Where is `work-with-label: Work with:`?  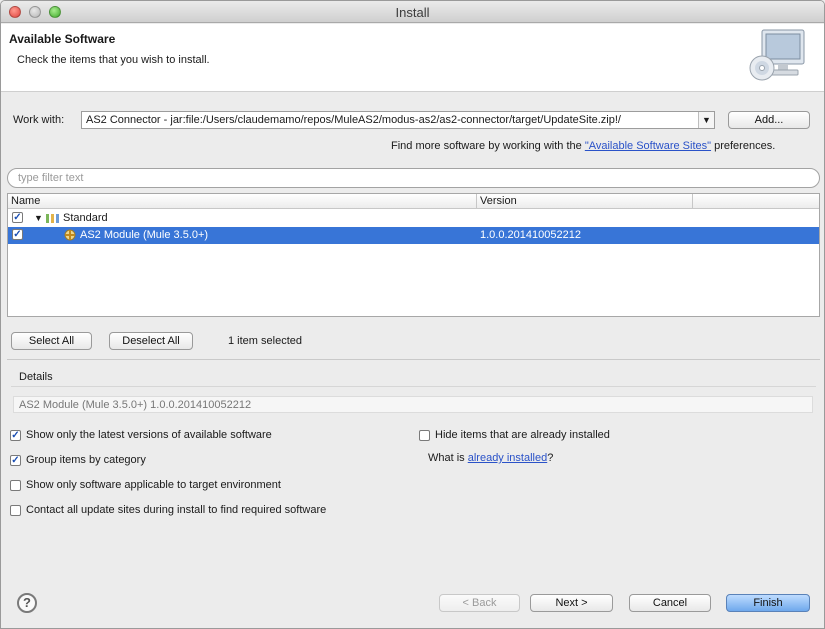 work-with-label: Work with: is located at coordinates (39, 120).